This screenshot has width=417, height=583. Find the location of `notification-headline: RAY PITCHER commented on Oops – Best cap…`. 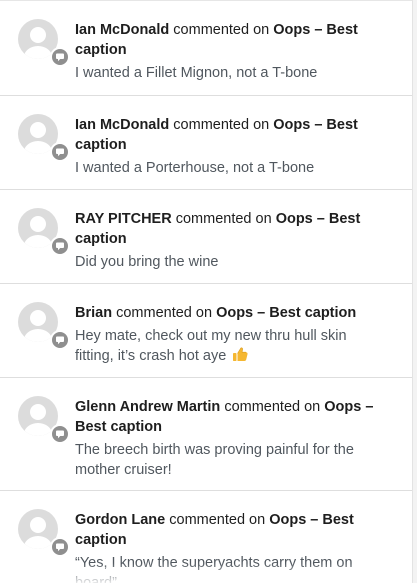

notification-headline: RAY PITCHER commented on Oops – Best cap… is located at coordinates (225, 229).